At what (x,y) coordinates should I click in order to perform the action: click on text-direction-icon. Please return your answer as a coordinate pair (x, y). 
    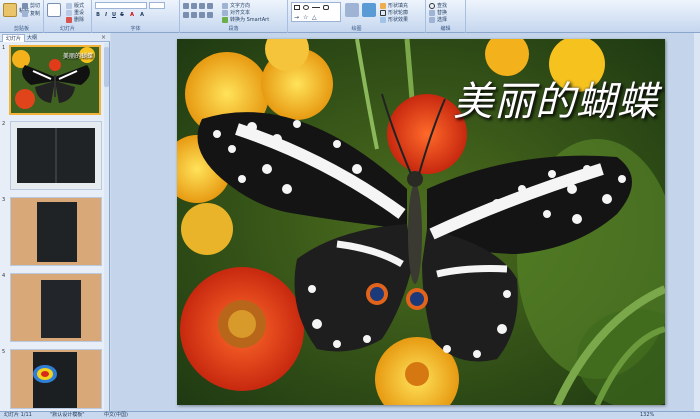
    Looking at the image, I should click on (225, 5).